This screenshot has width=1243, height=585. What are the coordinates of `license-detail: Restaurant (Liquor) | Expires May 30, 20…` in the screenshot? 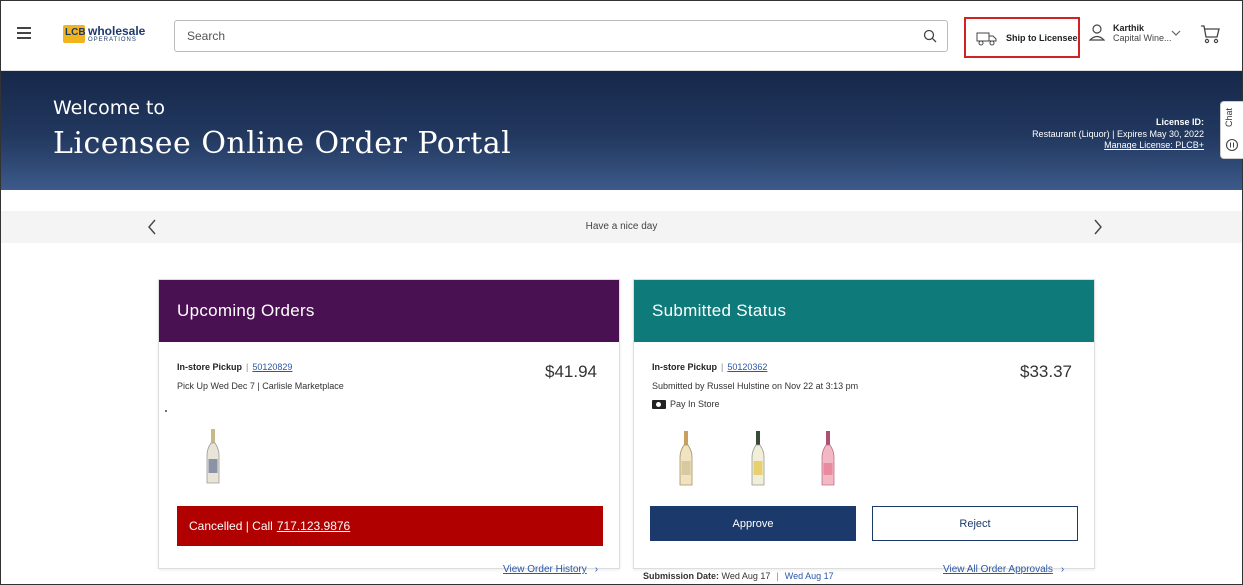 It's located at (1118, 133).